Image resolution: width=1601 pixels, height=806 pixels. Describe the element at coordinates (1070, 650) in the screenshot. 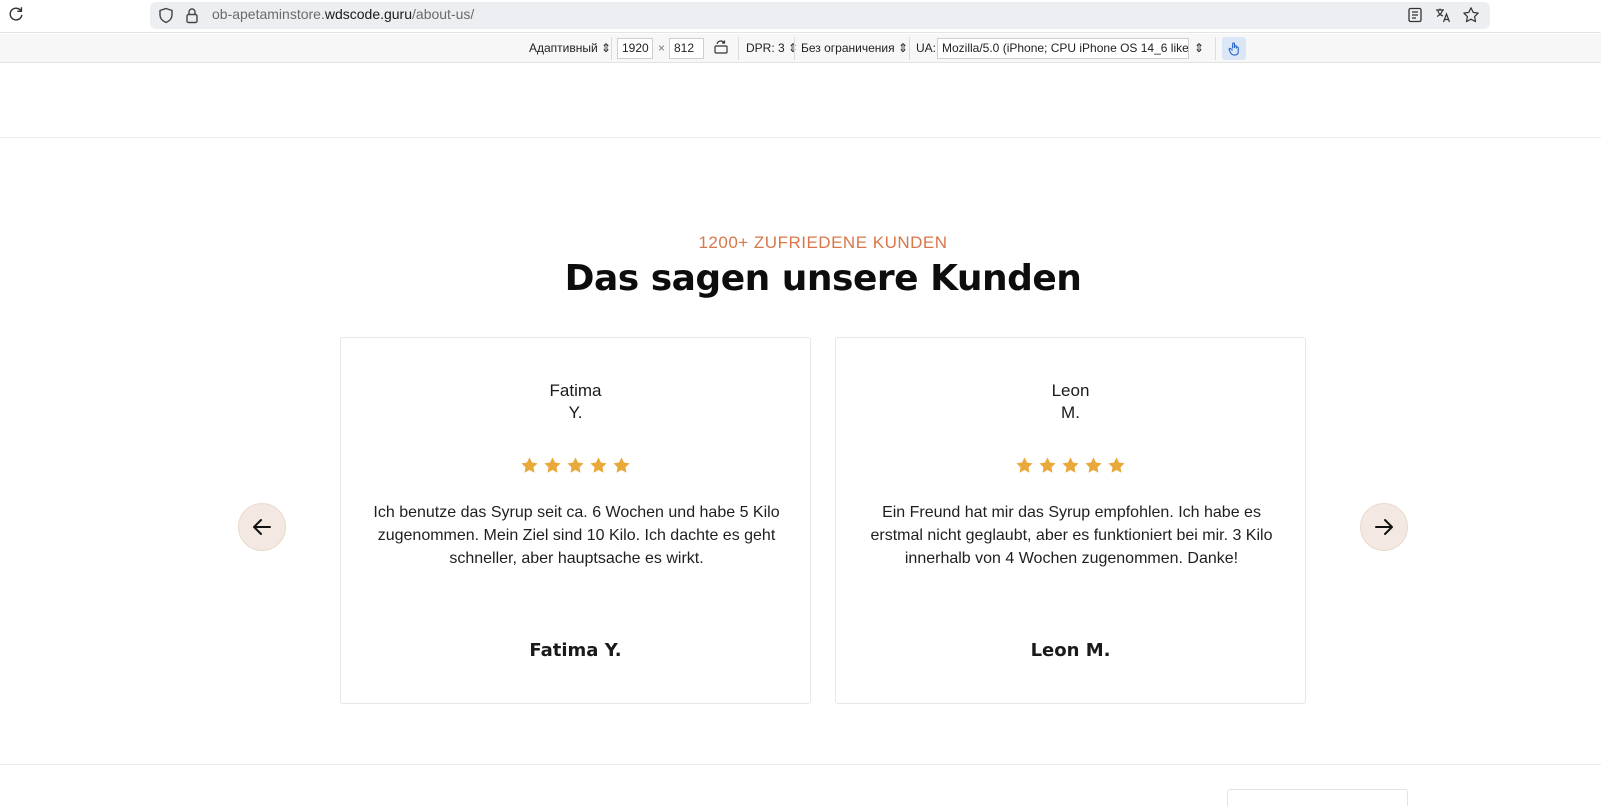

I see `testimonial-author: Leon M.` at that location.